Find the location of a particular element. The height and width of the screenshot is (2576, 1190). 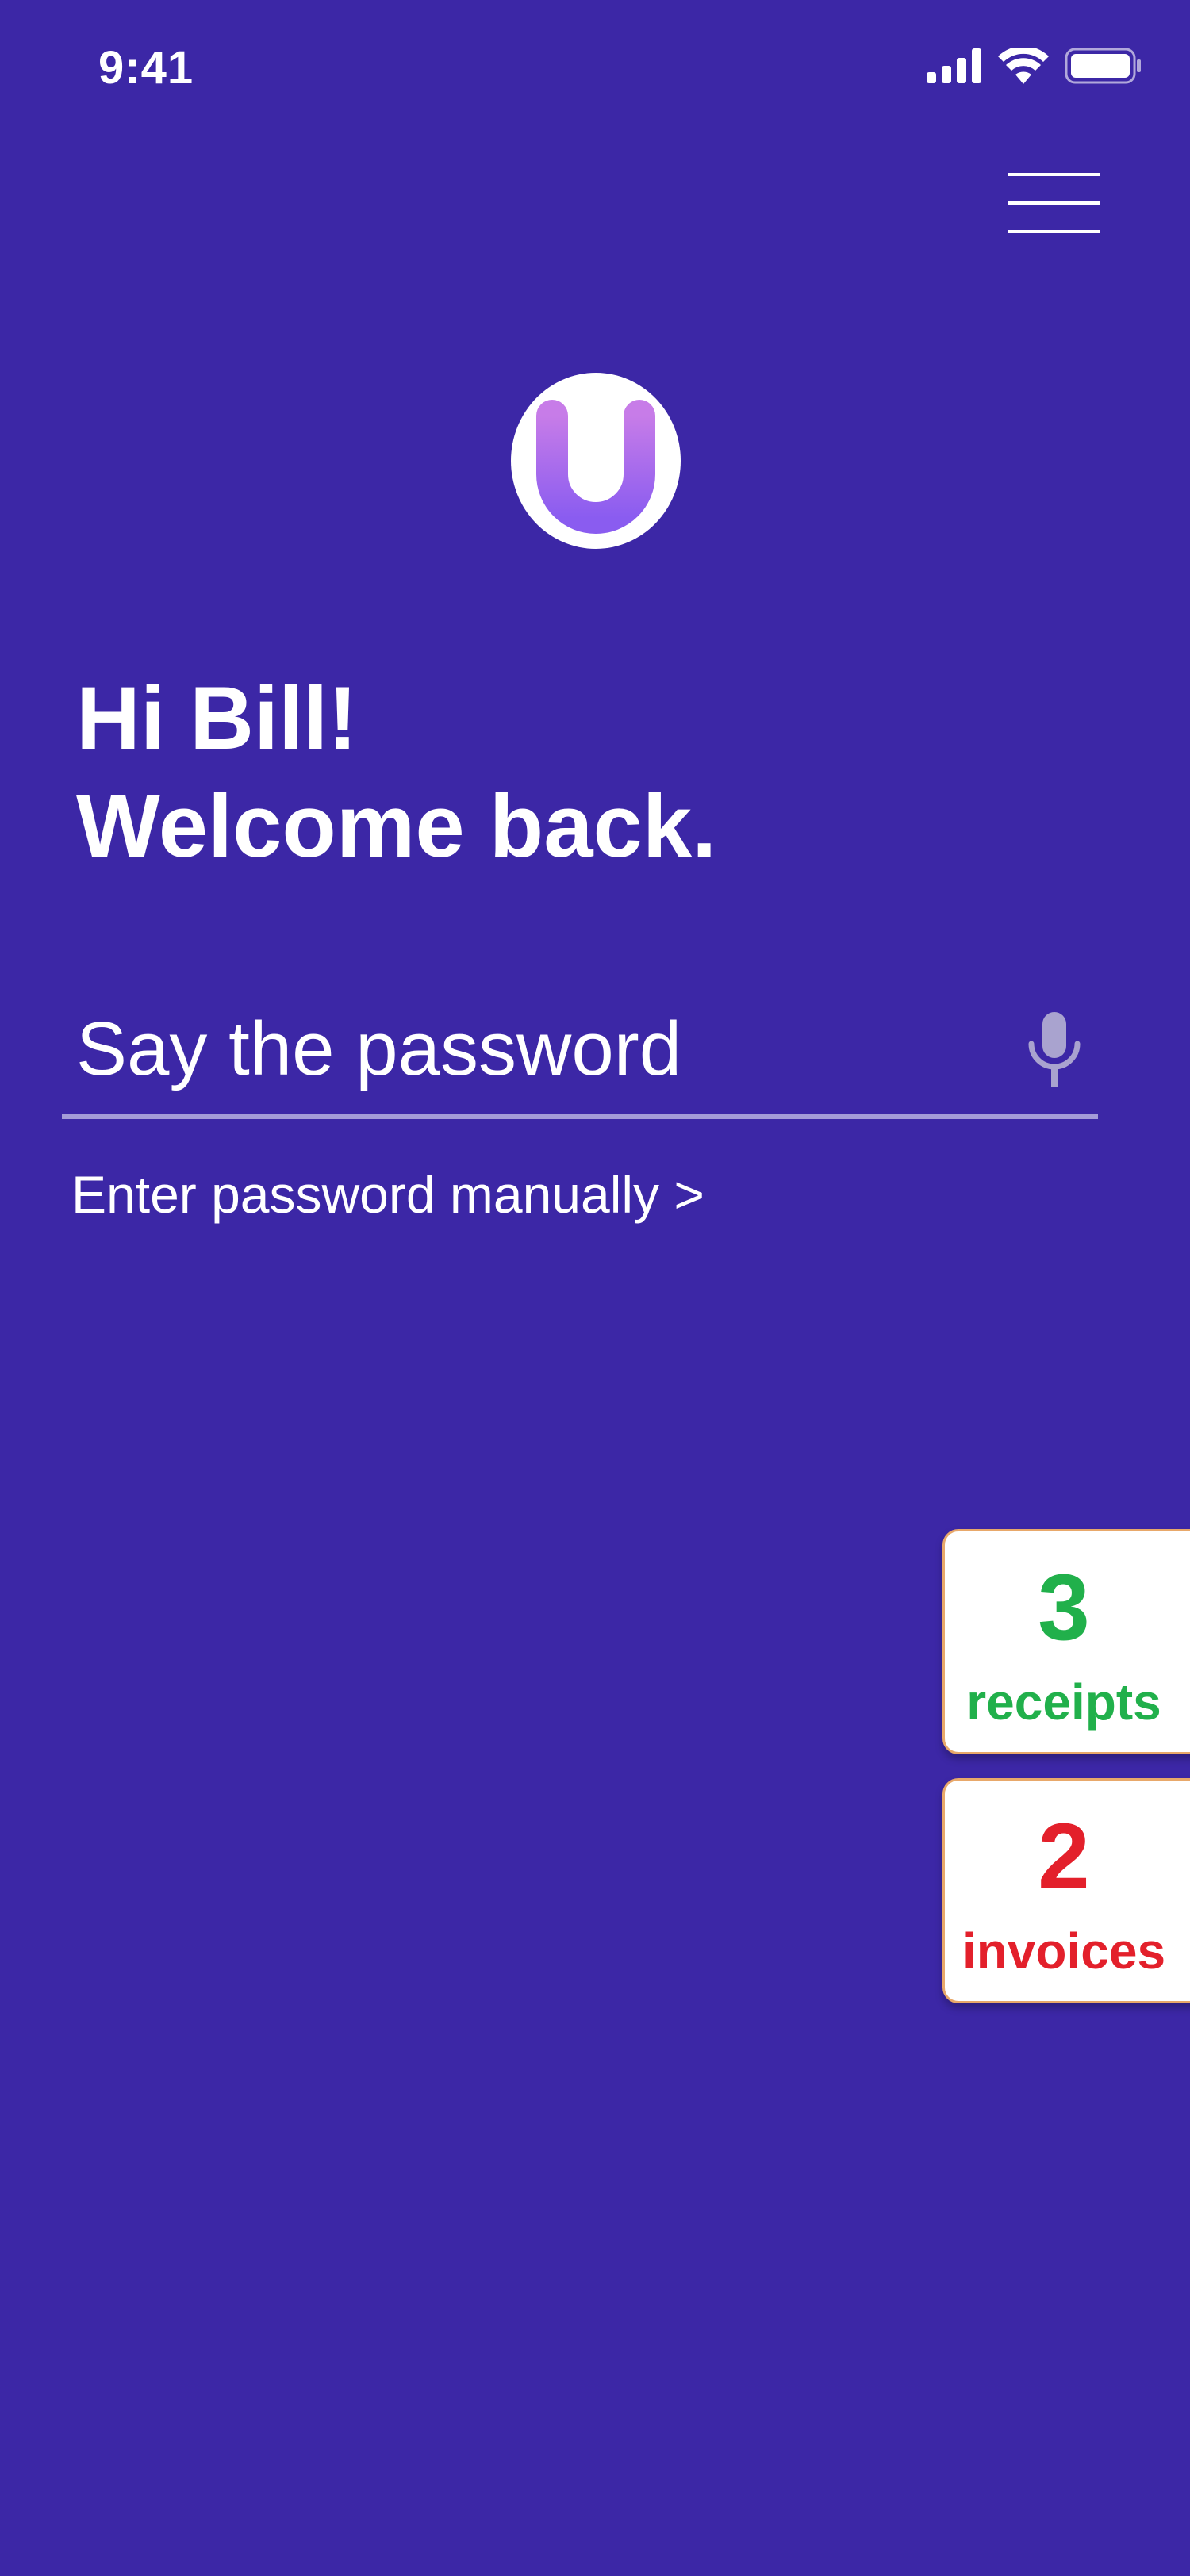

greeting-line-1: Hi Bill! is located at coordinates (217, 719).